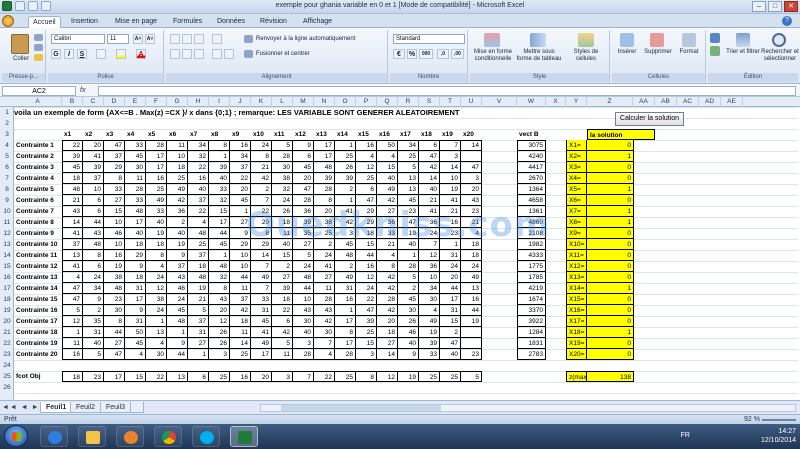 The width and height of the screenshot is (800, 449). Describe the element at coordinates (499, 102) in the screenshot. I see `column-header: V` at that location.